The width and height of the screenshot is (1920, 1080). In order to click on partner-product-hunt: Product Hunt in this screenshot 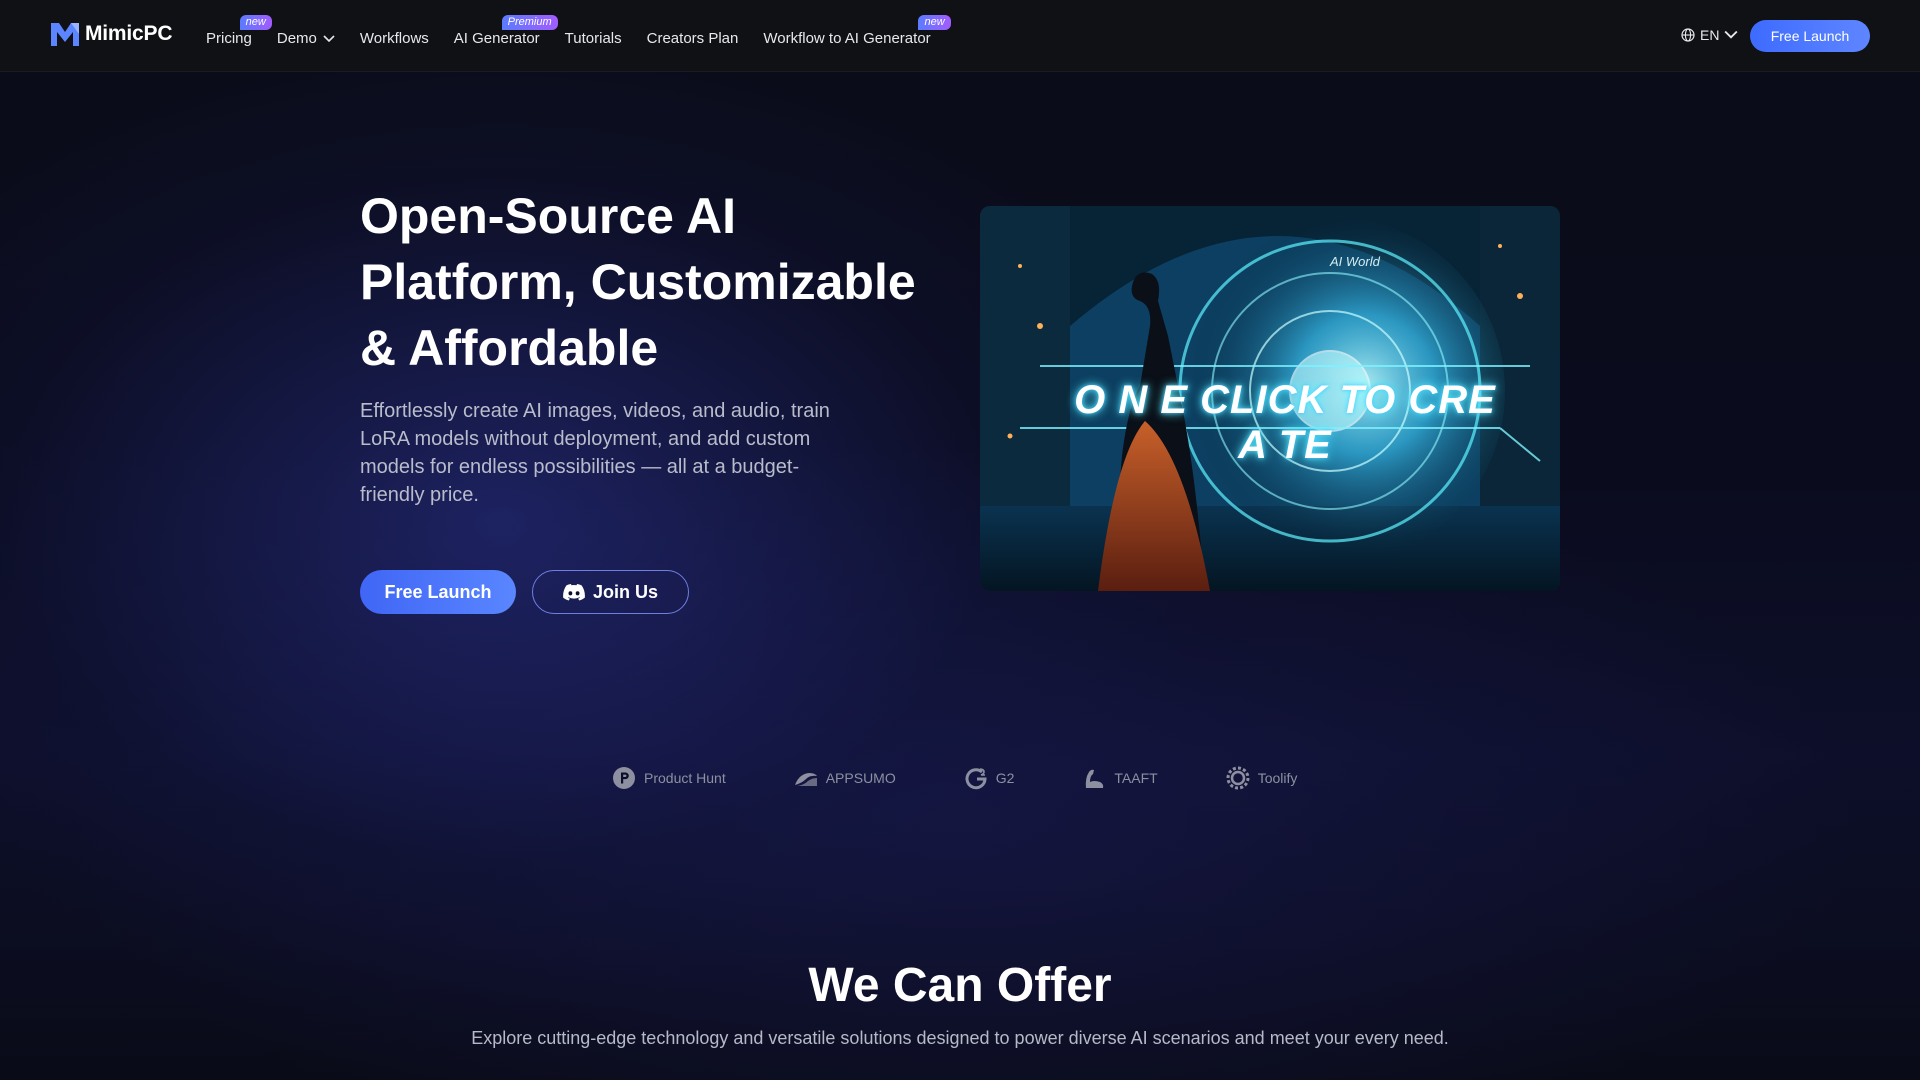, I will do `click(669, 778)`.